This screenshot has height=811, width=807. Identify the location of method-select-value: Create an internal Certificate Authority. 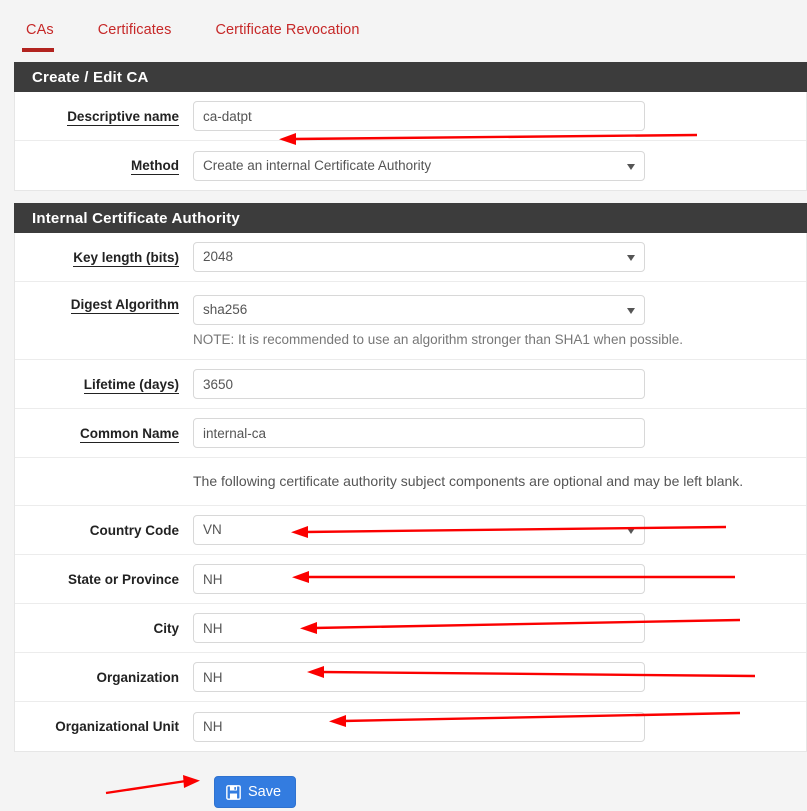
(317, 165).